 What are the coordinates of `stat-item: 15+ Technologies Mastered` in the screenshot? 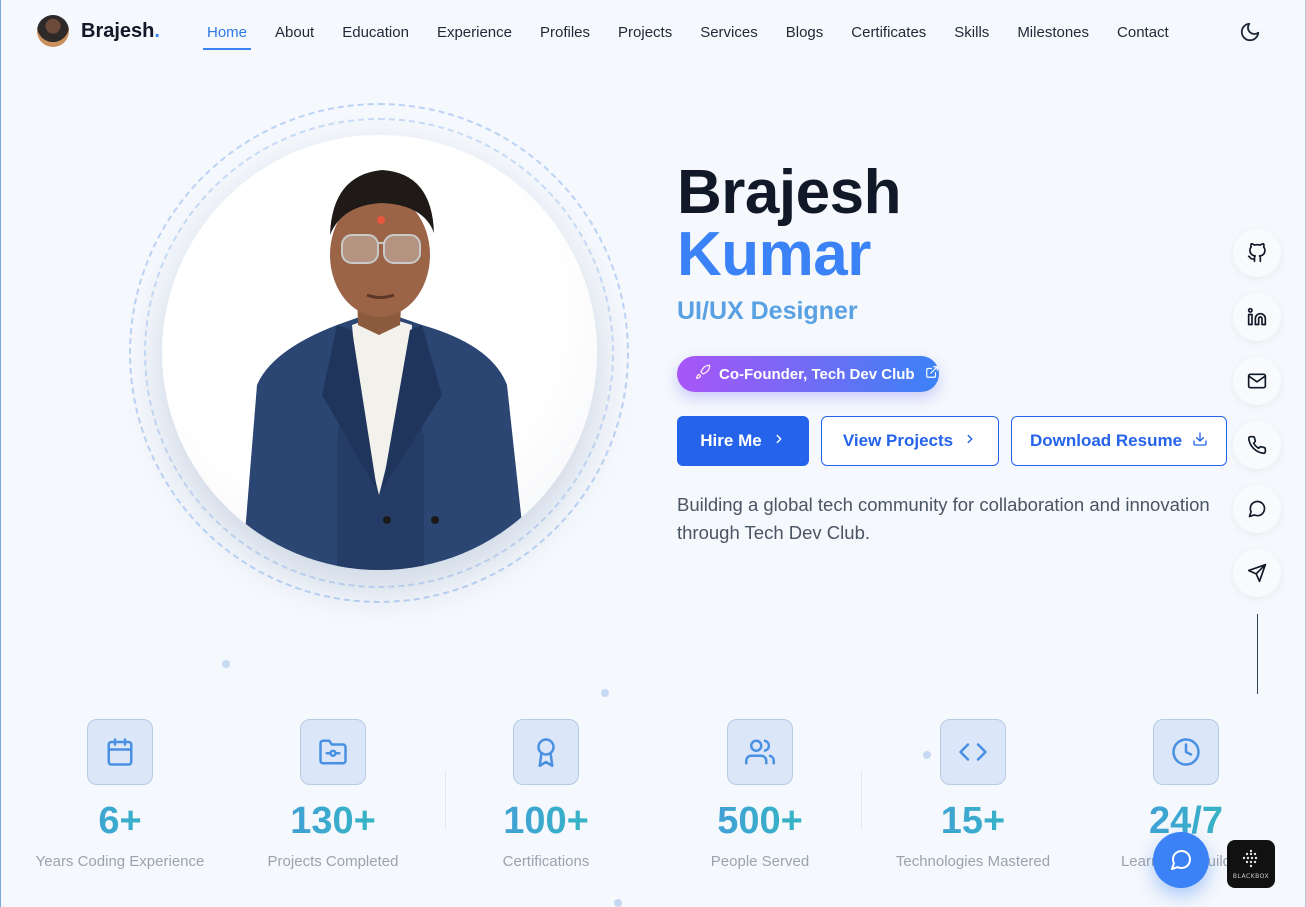 It's located at (973, 794).